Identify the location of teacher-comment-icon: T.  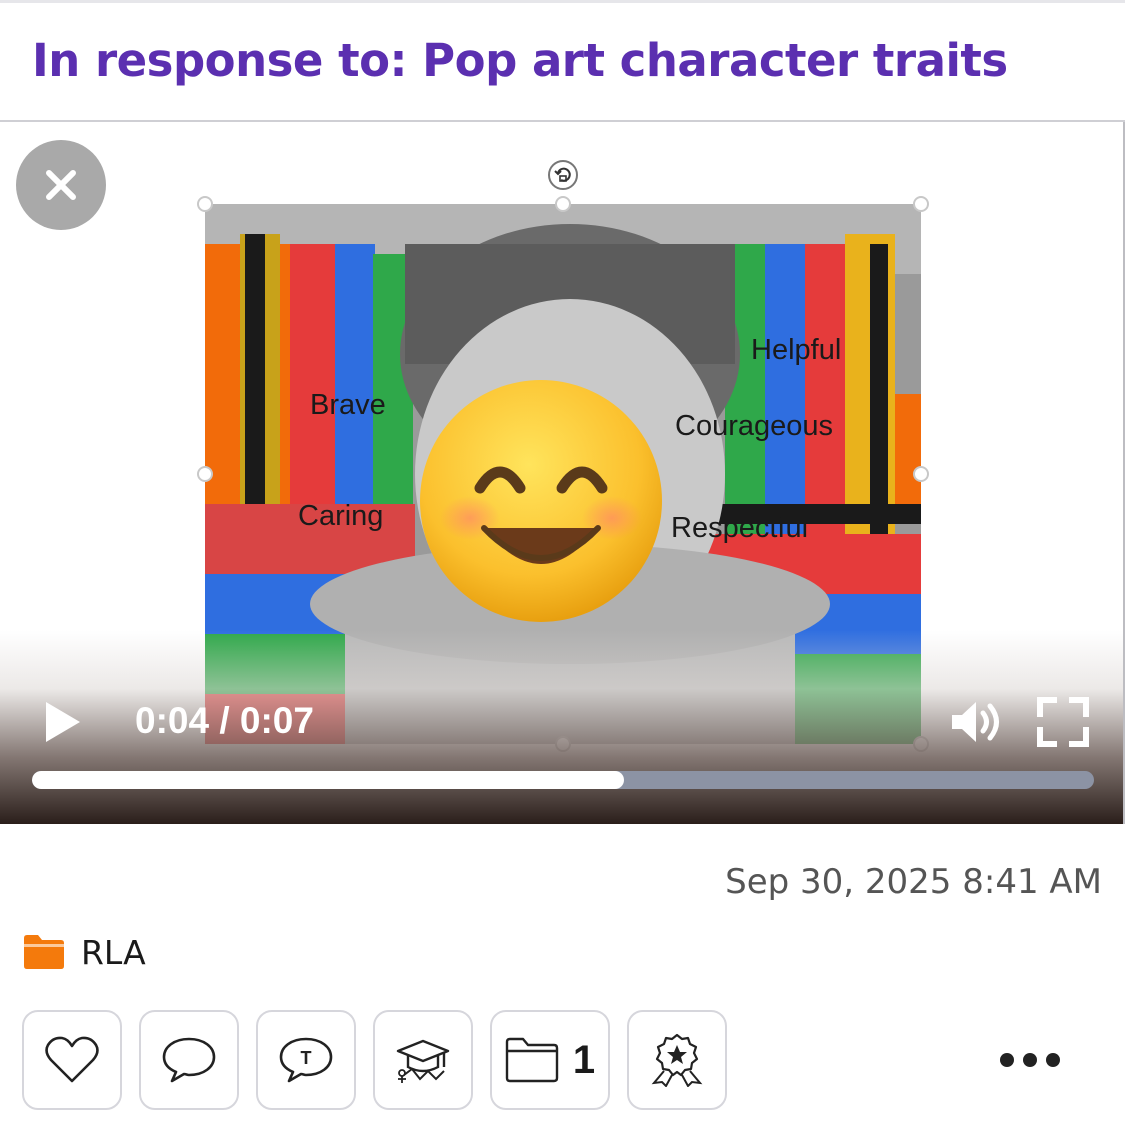
(306, 1060).